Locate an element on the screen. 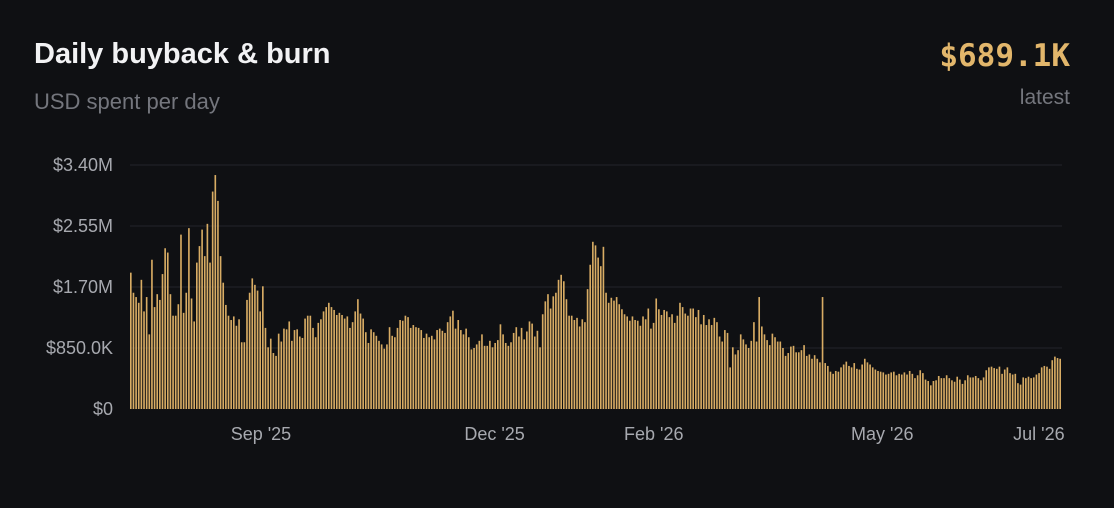  x-axis-ticks: Sep '25 Dec '25 Feb '26 May '26 Jul '26 is located at coordinates (648, 434).